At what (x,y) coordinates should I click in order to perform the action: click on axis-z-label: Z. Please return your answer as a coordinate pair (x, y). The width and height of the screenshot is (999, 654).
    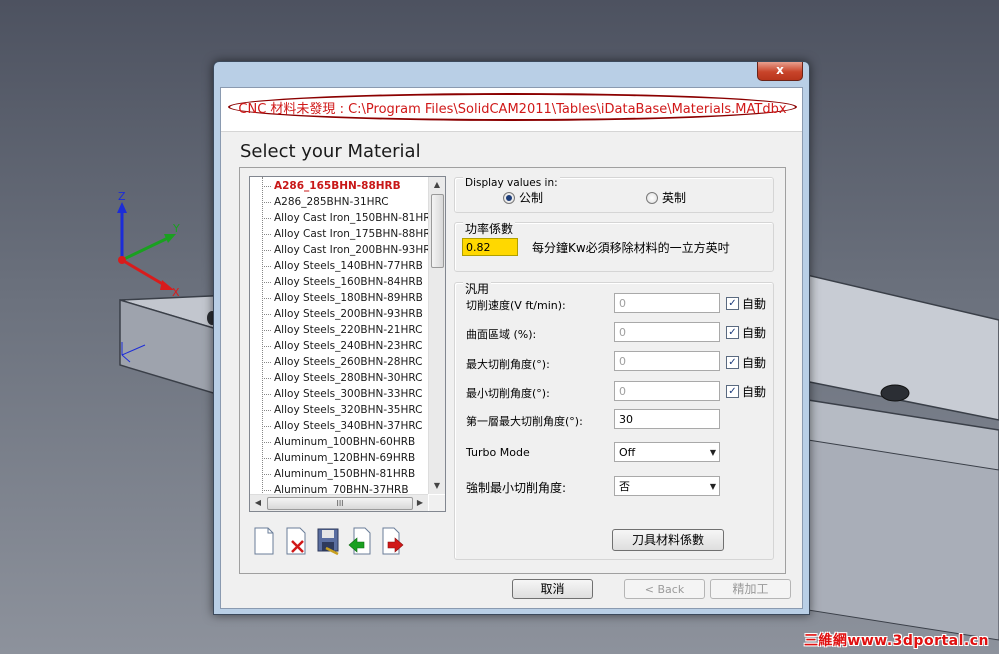
    Looking at the image, I should click on (122, 196).